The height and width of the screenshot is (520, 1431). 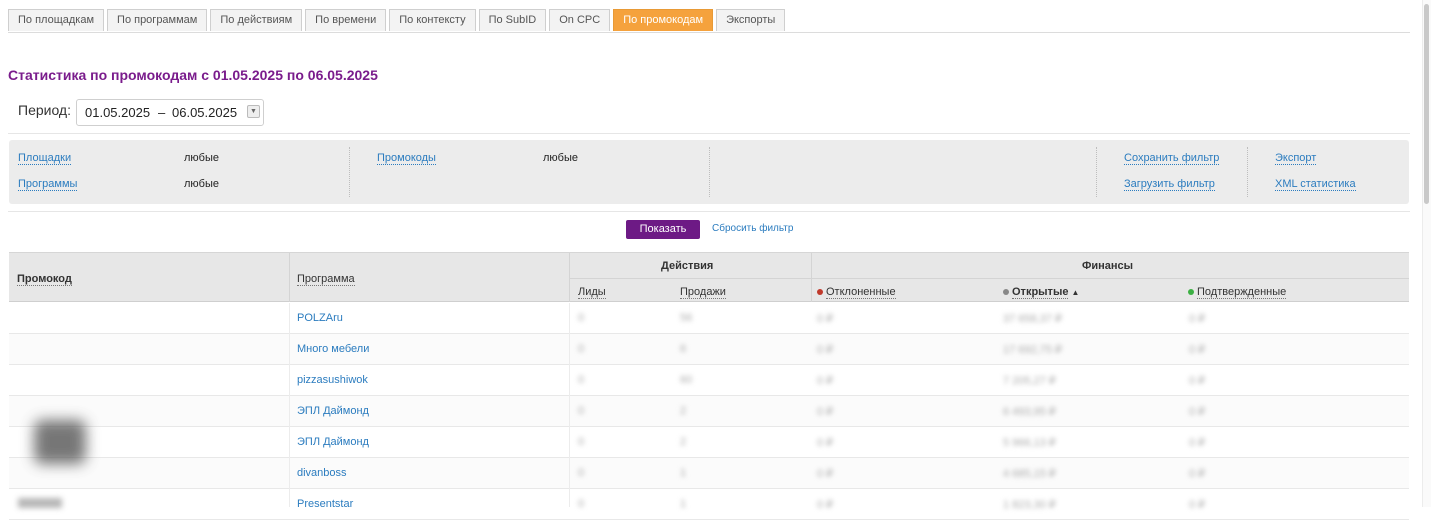 I want to click on period-from: 01.05.2025, so click(x=118, y=112).